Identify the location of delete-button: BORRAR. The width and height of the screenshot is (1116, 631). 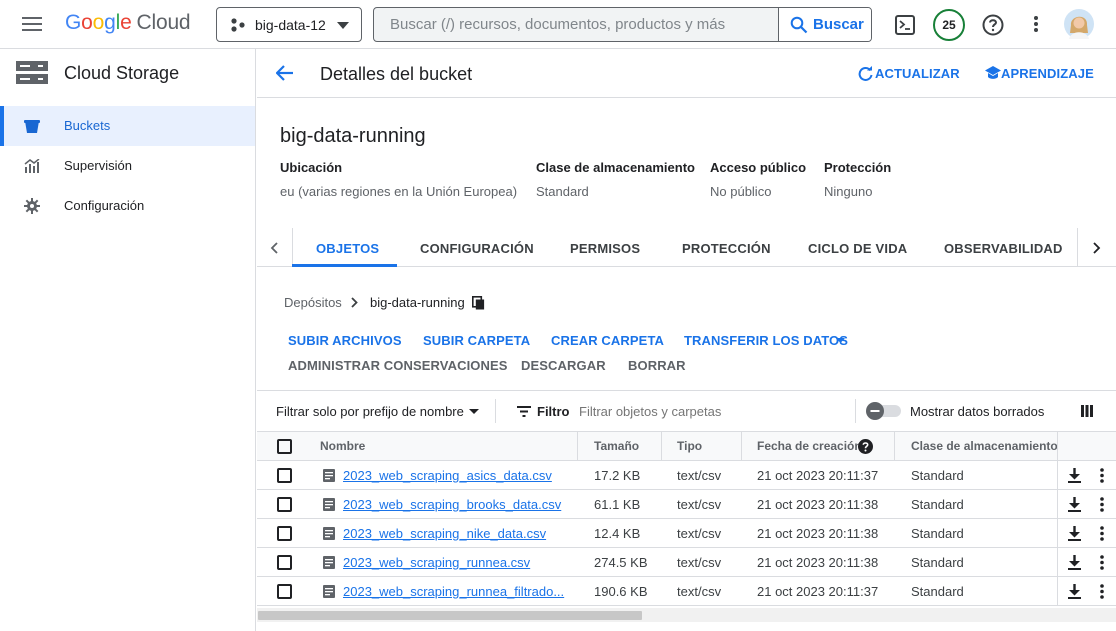
(657, 365).